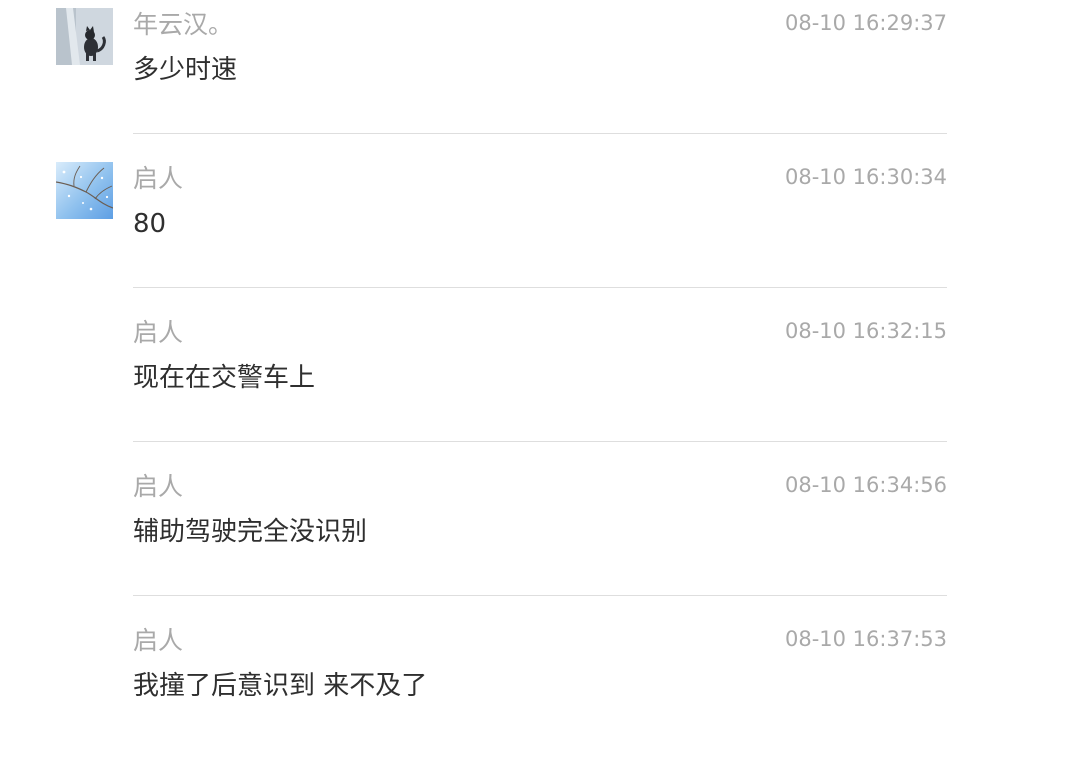  I want to click on message-timestamp: 08-10 16:29:37, so click(865, 23).